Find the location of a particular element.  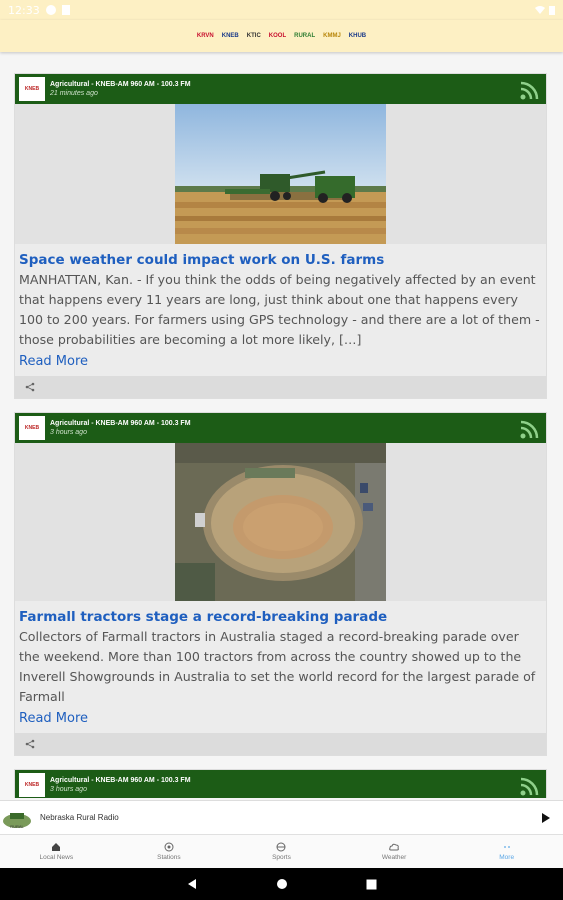

system-nav-bar is located at coordinates (281, 884).